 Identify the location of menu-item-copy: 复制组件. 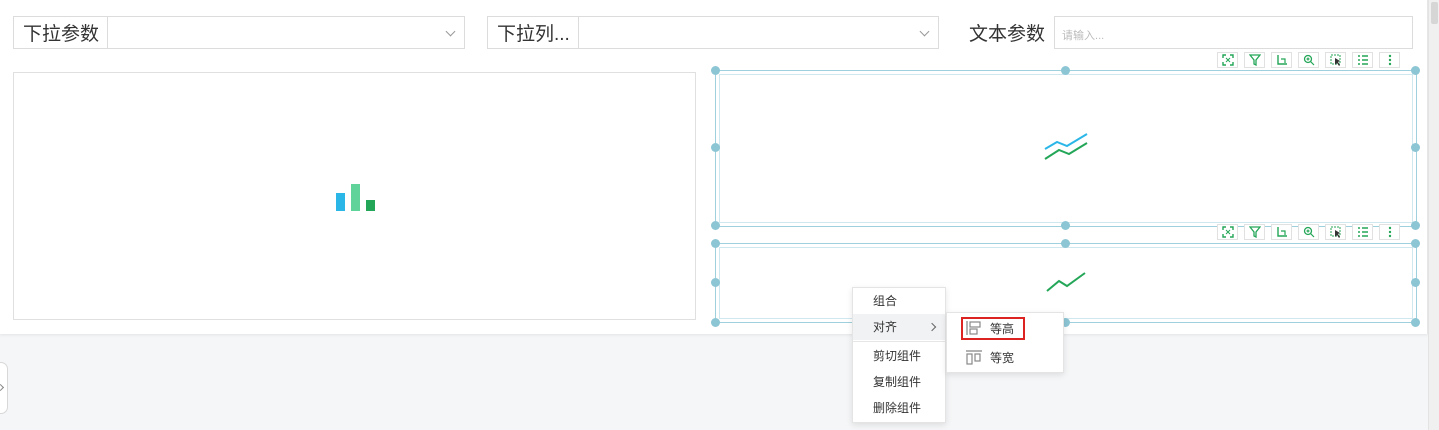
(899, 382).